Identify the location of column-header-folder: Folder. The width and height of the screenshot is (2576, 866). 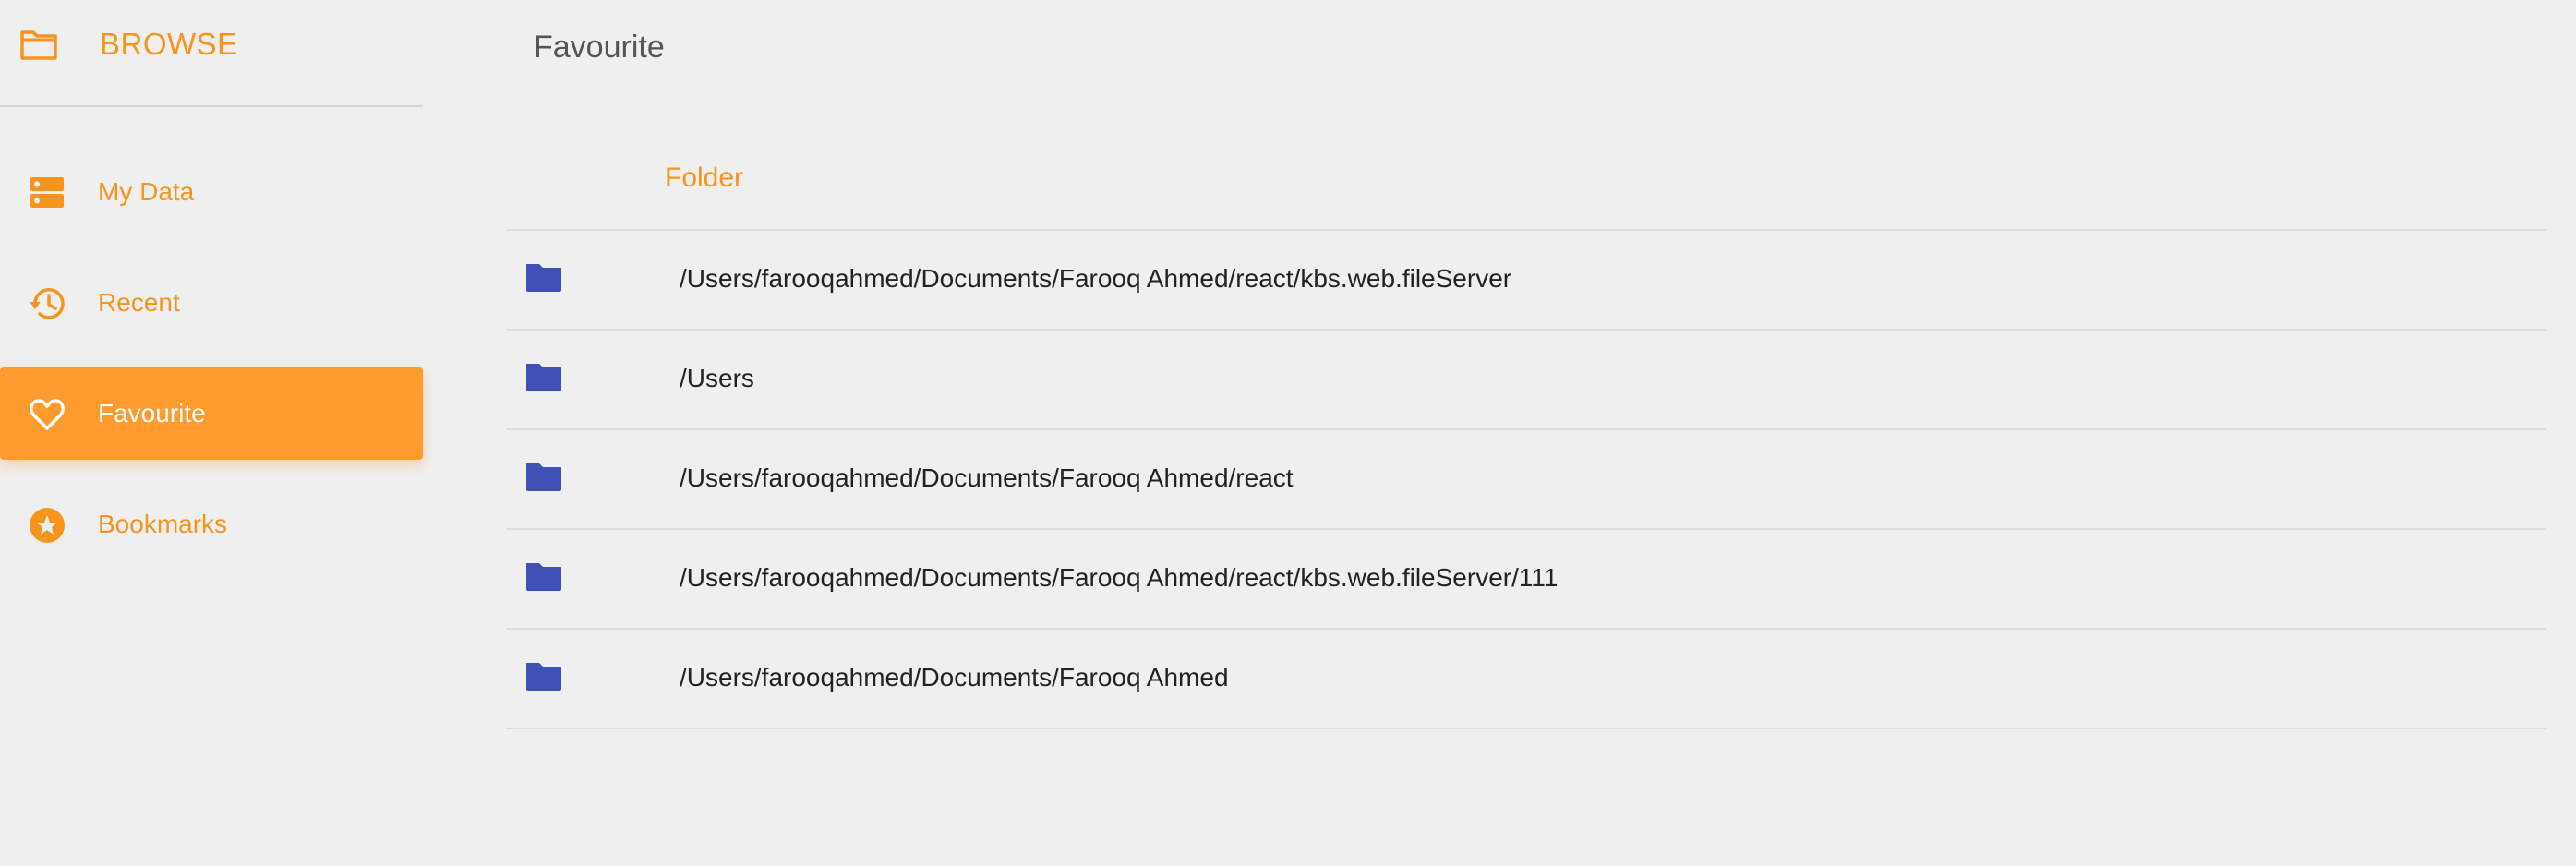
(704, 178).